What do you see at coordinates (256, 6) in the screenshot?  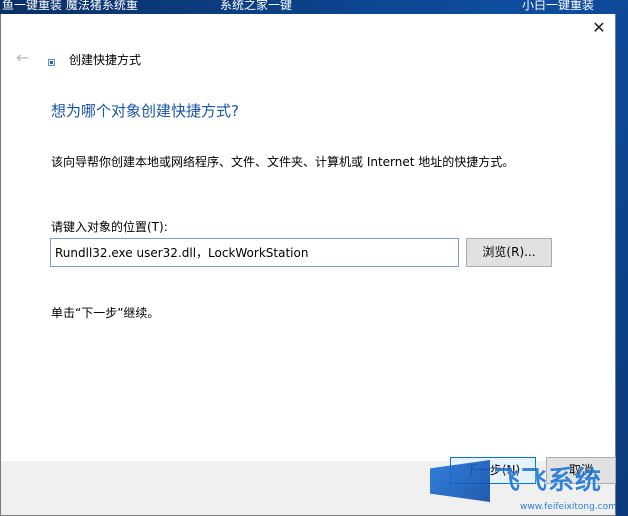 I see `desktop-icon-label: 系统之家一键` at bounding box center [256, 6].